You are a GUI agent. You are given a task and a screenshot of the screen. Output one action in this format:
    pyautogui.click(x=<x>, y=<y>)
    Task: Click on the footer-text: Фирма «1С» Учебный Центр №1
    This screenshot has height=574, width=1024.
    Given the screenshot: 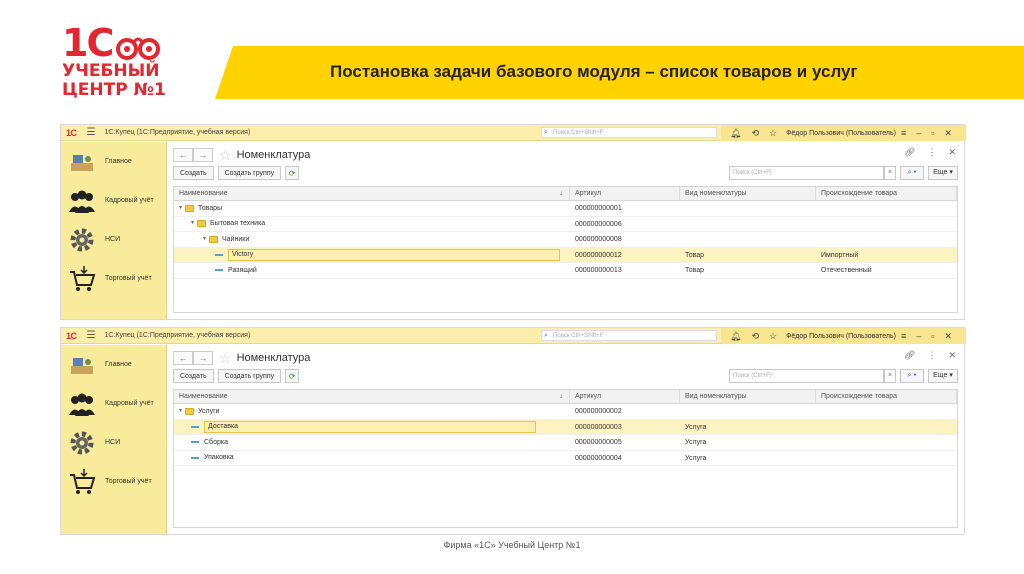 What is the action you would take?
    pyautogui.click(x=512, y=545)
    